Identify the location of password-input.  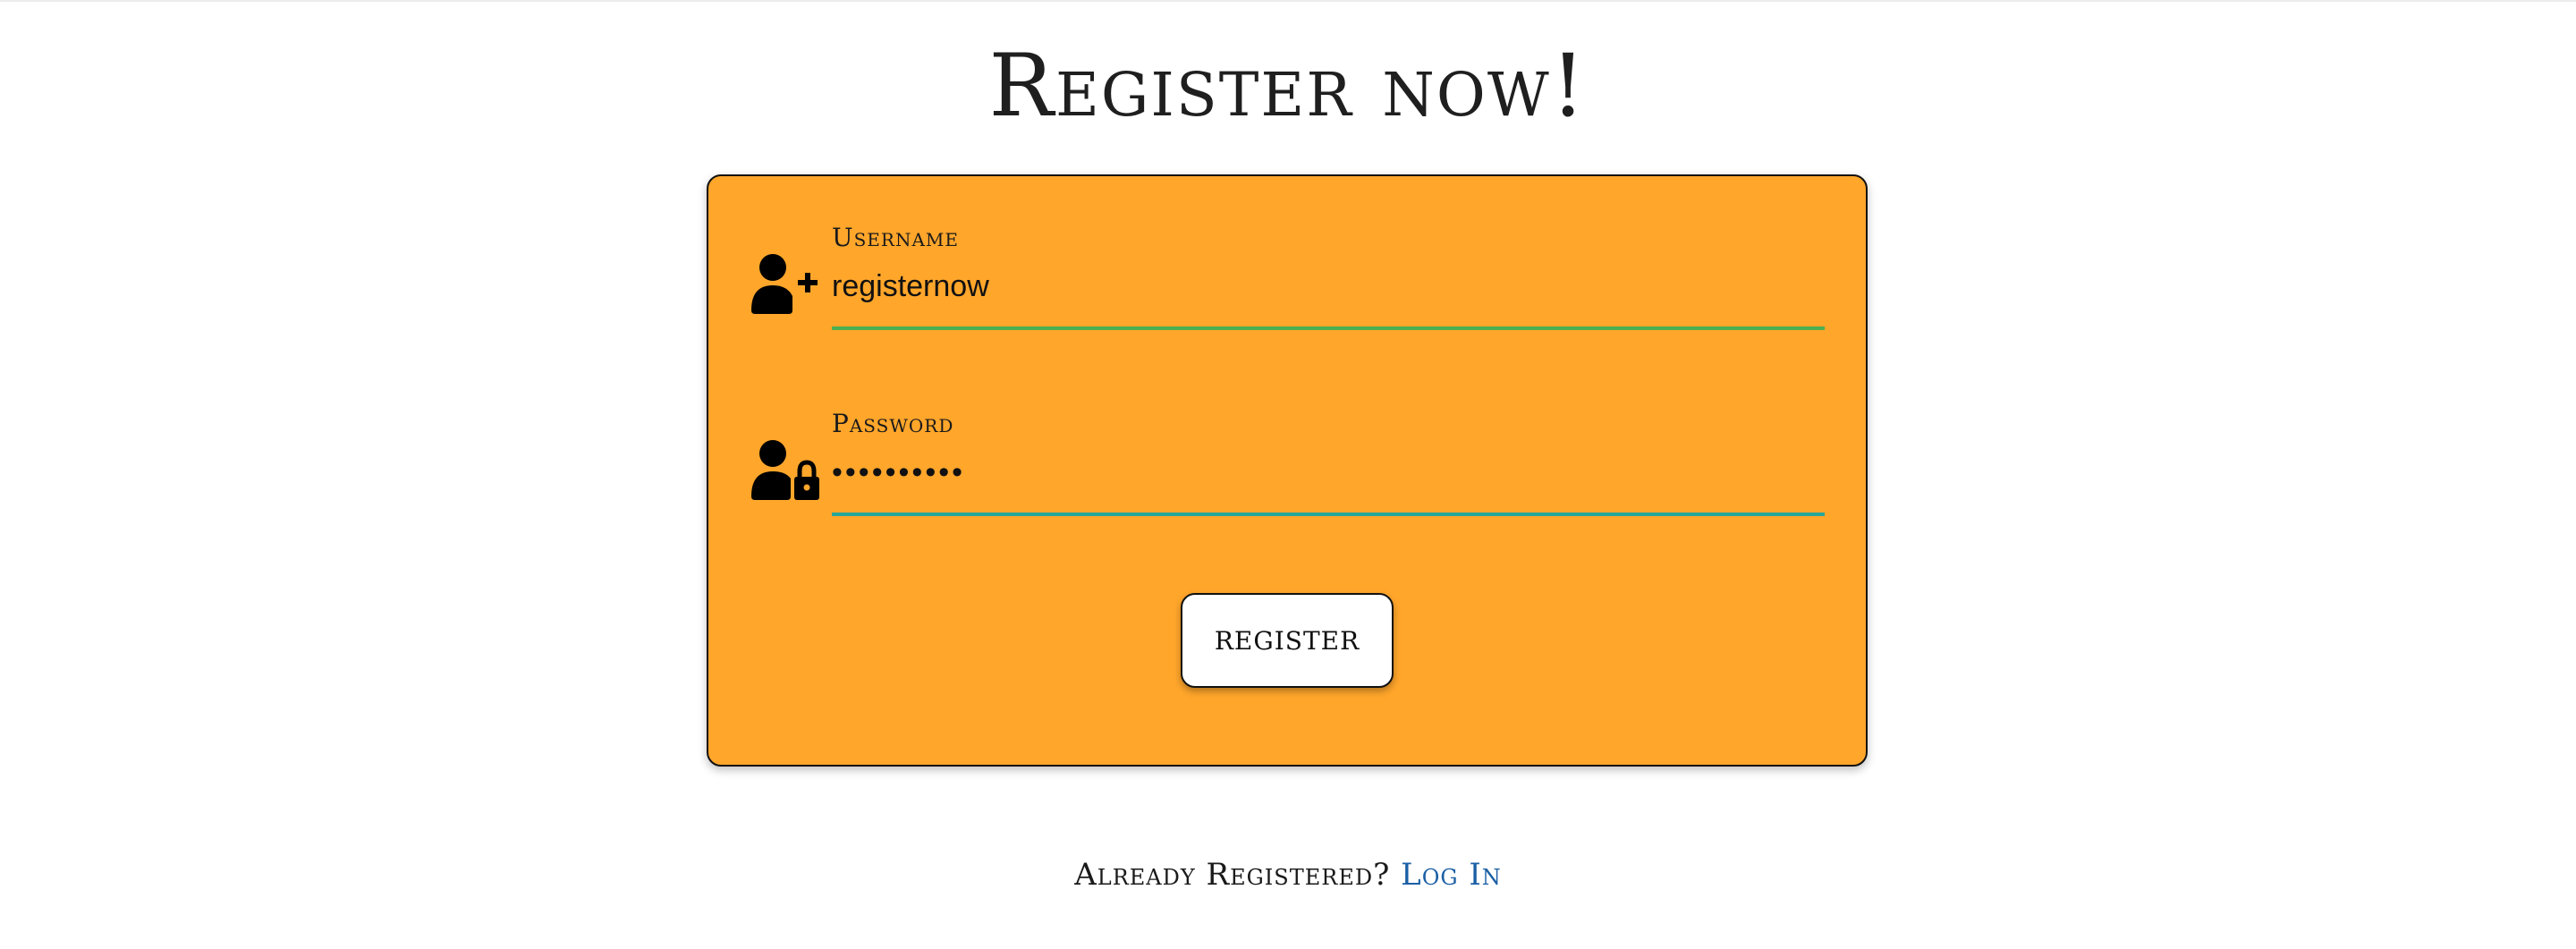
(1328, 472).